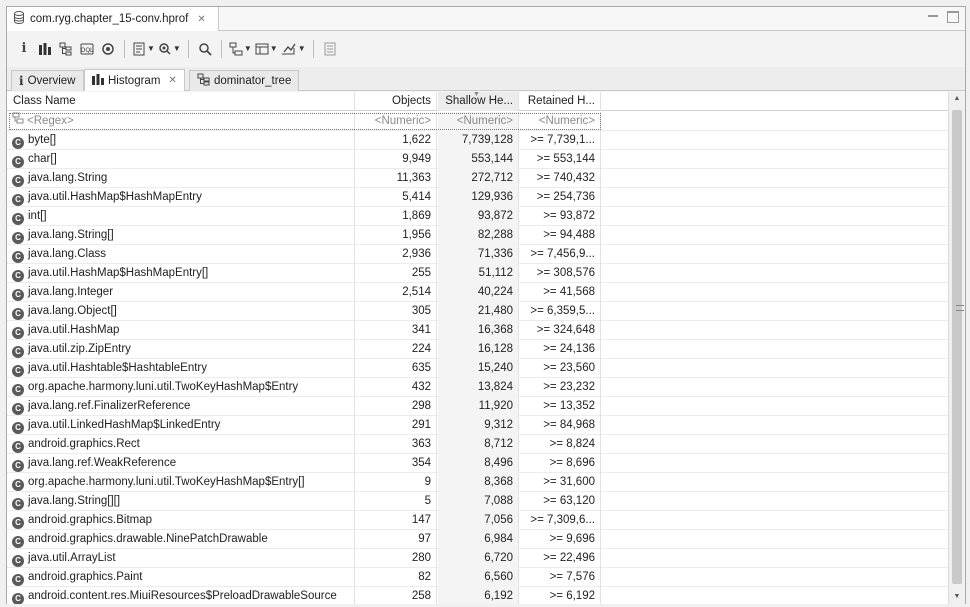 This screenshot has height=607, width=970. I want to click on class-name-text: byte[], so click(42, 140).